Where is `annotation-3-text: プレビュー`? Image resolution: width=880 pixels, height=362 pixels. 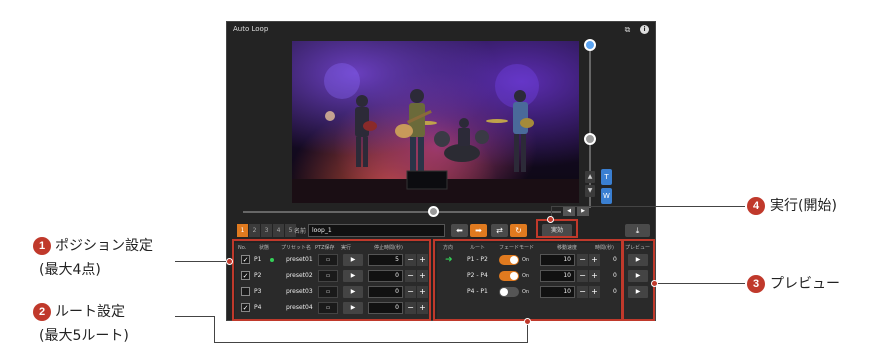 annotation-3-text: プレビュー is located at coordinates (805, 284).